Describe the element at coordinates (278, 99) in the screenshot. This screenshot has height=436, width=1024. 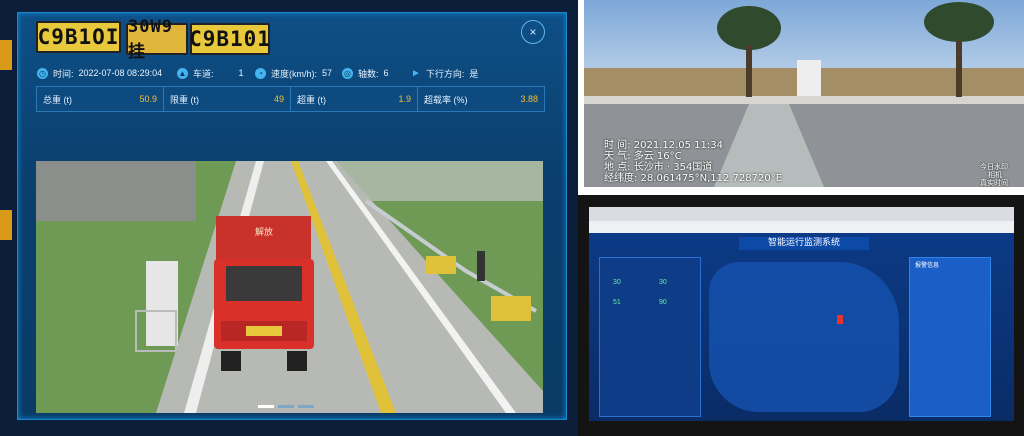
I see `stat-value: 49` at that location.